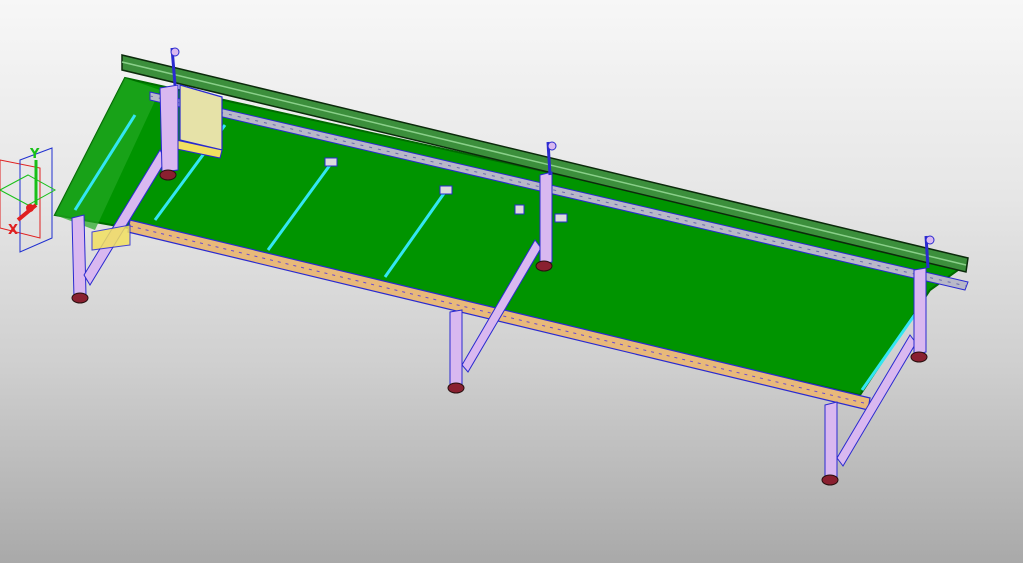  What do you see at coordinates (13, 230) in the screenshot?
I see `x-axis-label: X` at bounding box center [13, 230].